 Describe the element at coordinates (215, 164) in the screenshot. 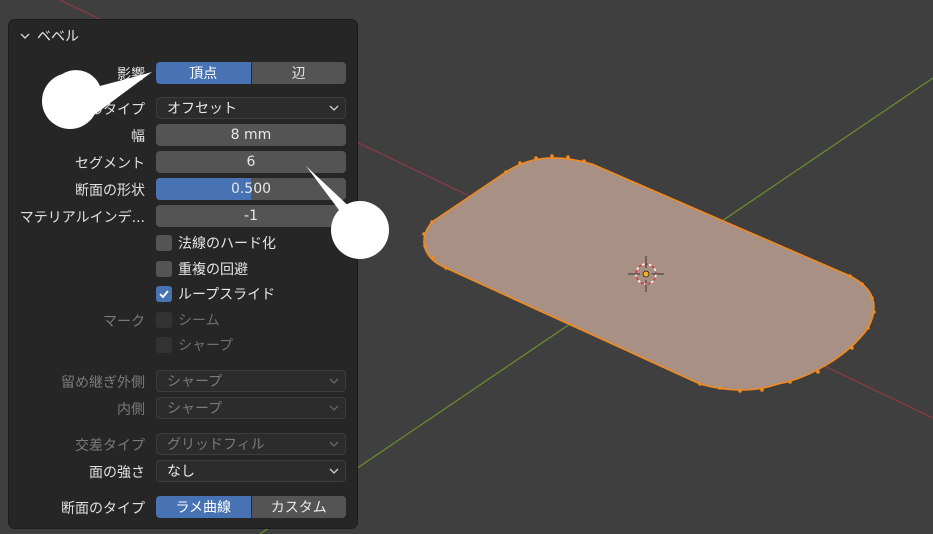

I see `annotation-overlay` at that location.